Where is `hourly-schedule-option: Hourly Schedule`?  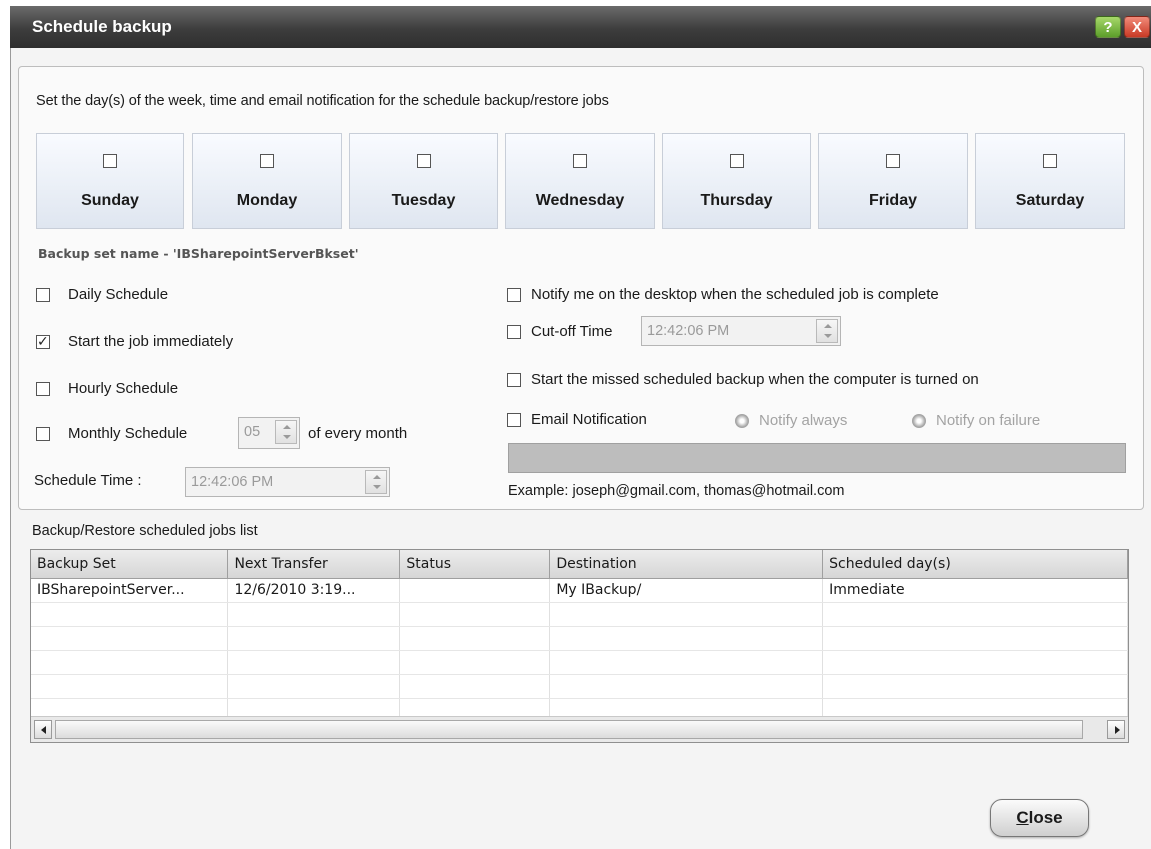 hourly-schedule-option: Hourly Schedule is located at coordinates (107, 388).